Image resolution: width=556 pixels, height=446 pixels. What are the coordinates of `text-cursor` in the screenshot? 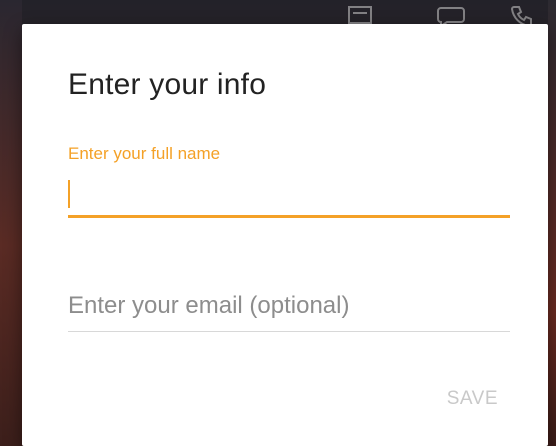 It's located at (69, 194).